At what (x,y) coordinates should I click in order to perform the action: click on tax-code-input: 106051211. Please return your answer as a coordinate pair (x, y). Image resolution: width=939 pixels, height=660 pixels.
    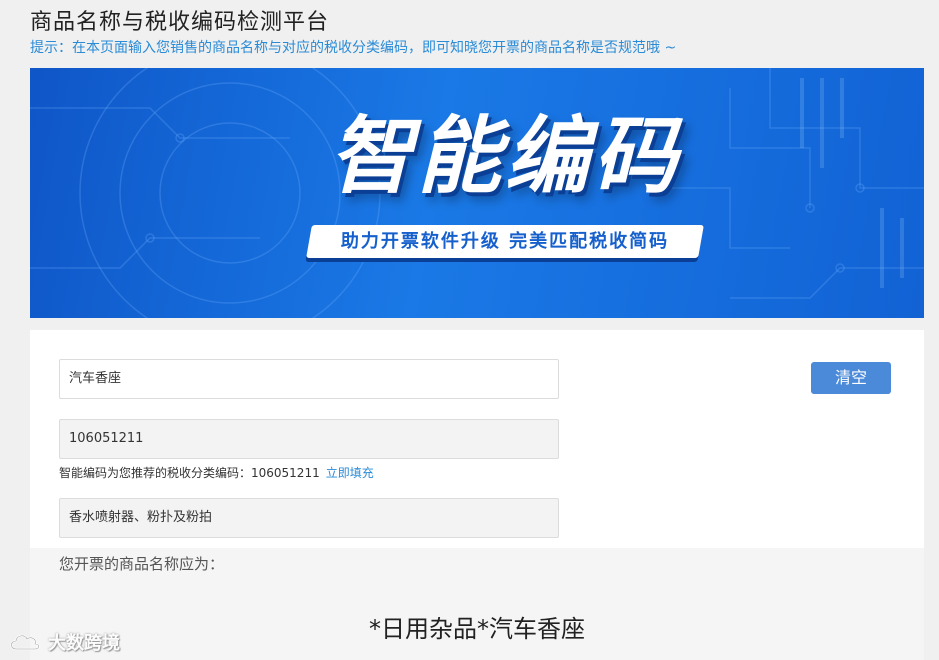
    Looking at the image, I should click on (309, 439).